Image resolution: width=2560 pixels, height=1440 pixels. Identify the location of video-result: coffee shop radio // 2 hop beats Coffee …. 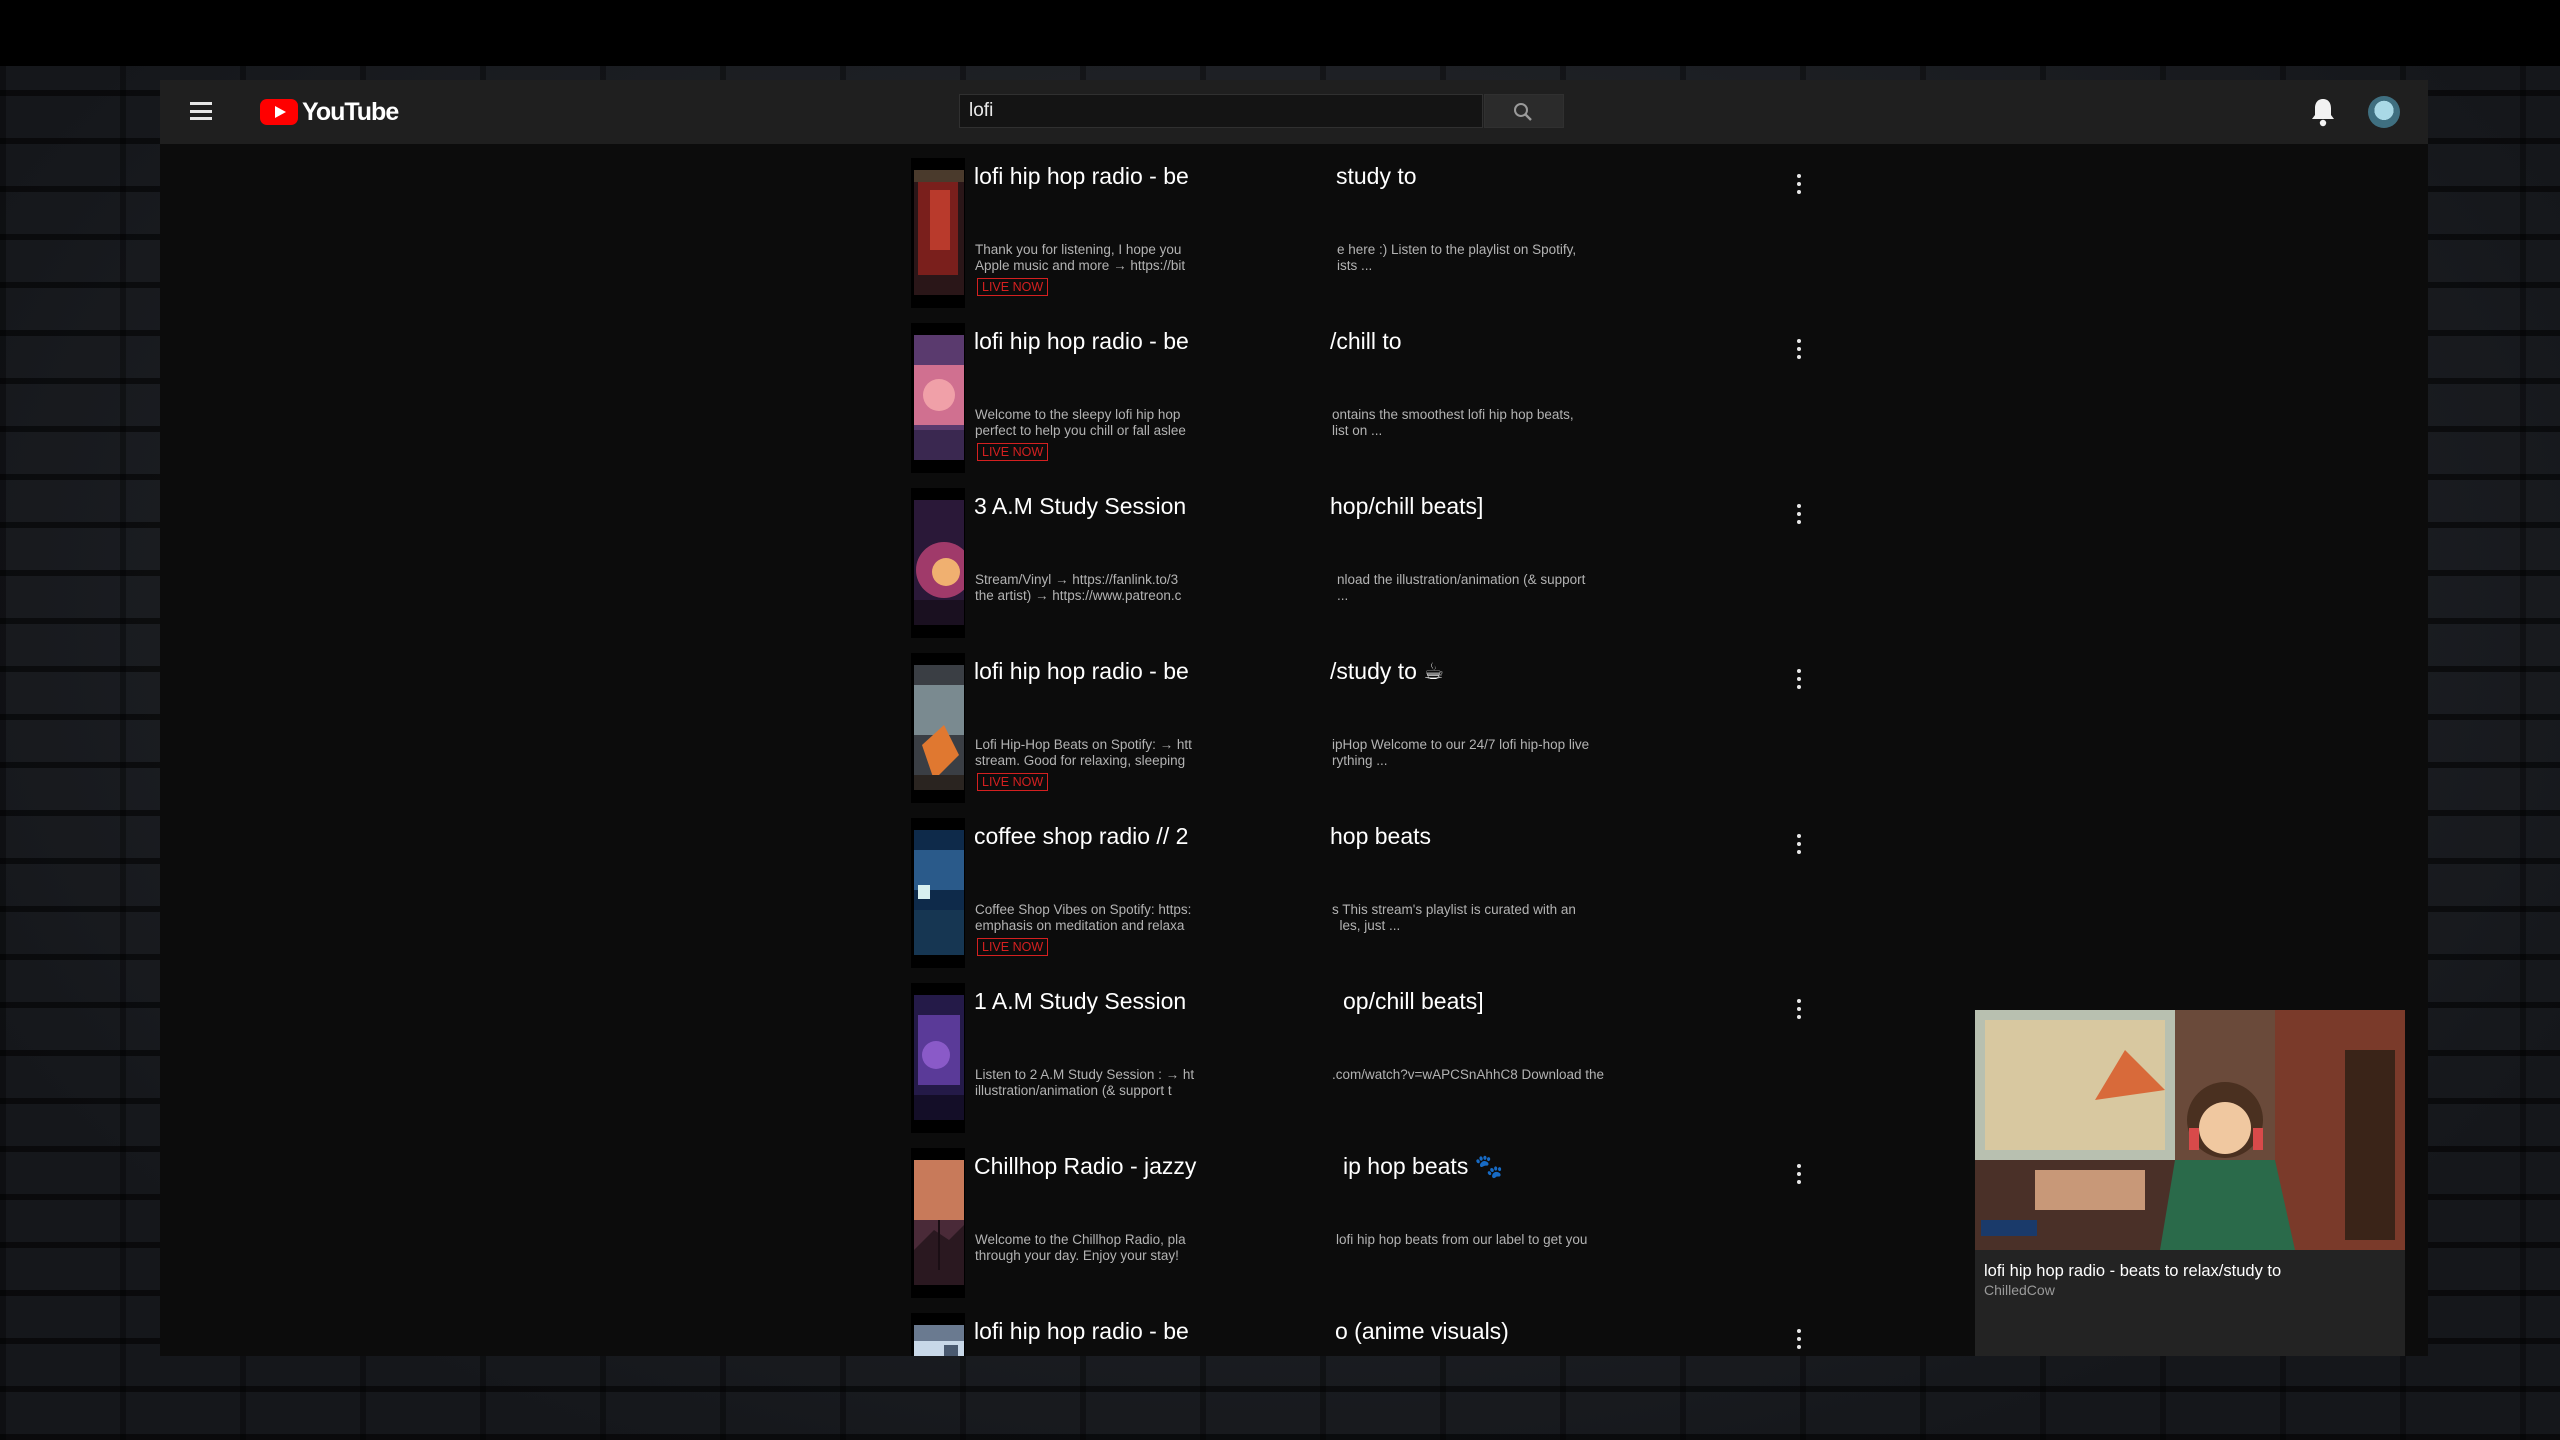
(1411, 893).